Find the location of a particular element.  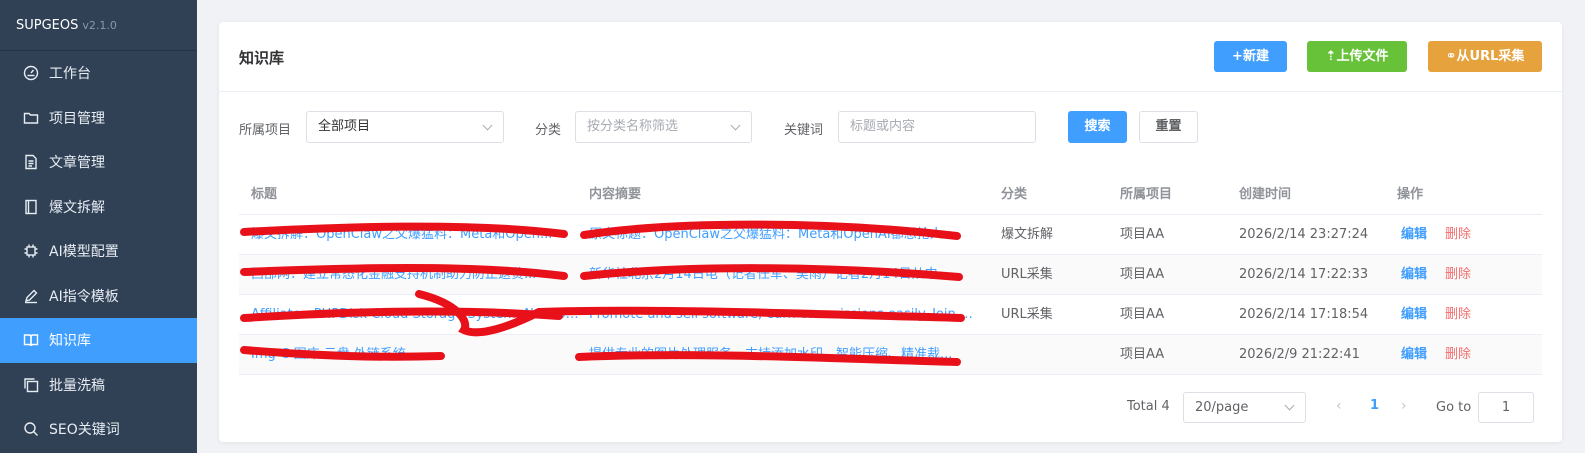

sidebar-item-batch-rewrite: 批量洗稿 is located at coordinates (98, 385).